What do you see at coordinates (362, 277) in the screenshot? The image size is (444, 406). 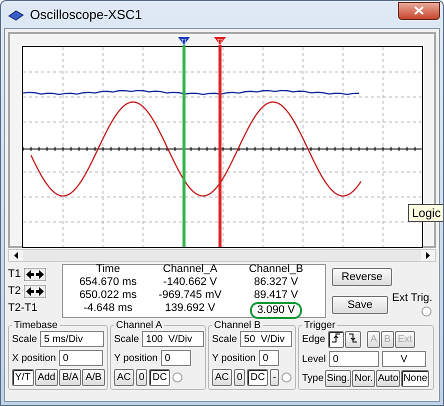 I see `reverse-button: Reverse` at bounding box center [362, 277].